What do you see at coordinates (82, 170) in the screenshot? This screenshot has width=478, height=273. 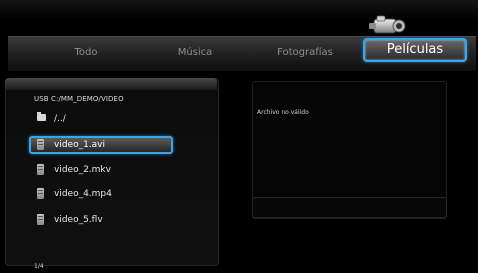 I see `list-item-label: video_2.mkv` at bounding box center [82, 170].